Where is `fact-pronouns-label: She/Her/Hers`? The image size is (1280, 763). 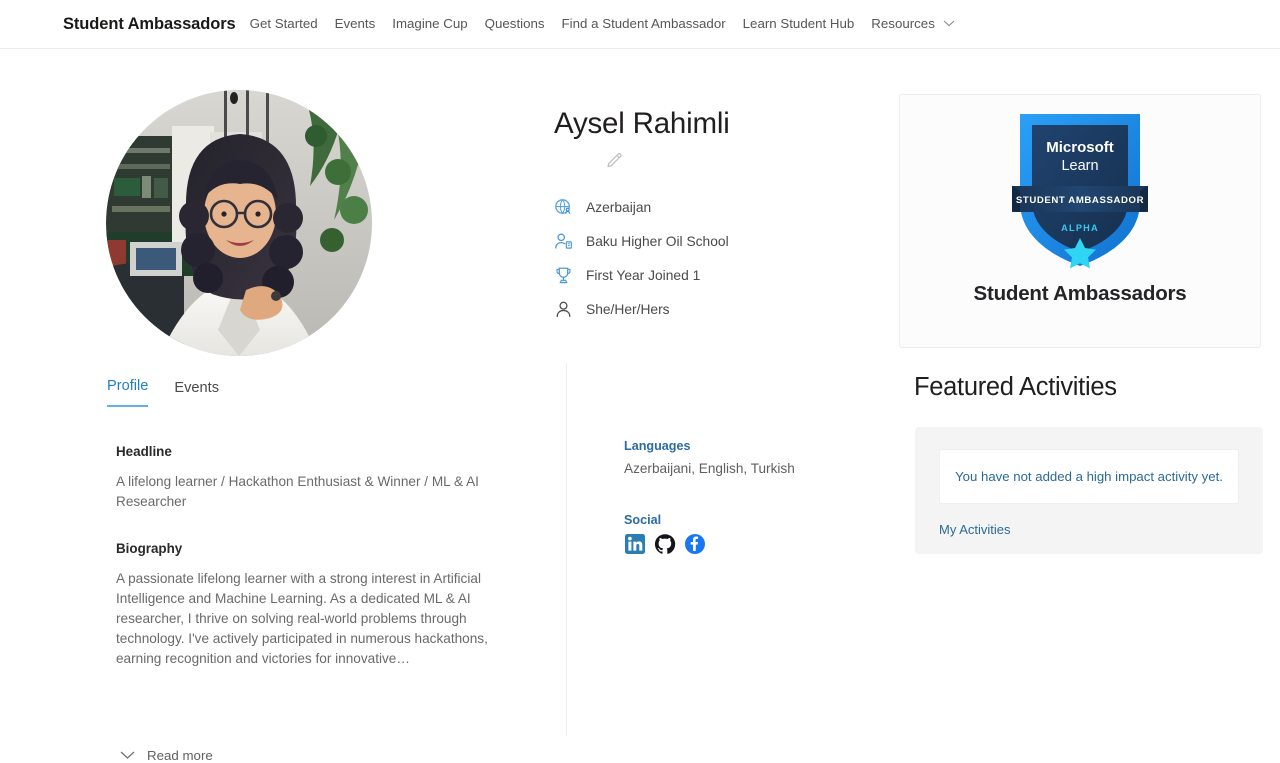
fact-pronouns-label: She/Her/Hers is located at coordinates (628, 310).